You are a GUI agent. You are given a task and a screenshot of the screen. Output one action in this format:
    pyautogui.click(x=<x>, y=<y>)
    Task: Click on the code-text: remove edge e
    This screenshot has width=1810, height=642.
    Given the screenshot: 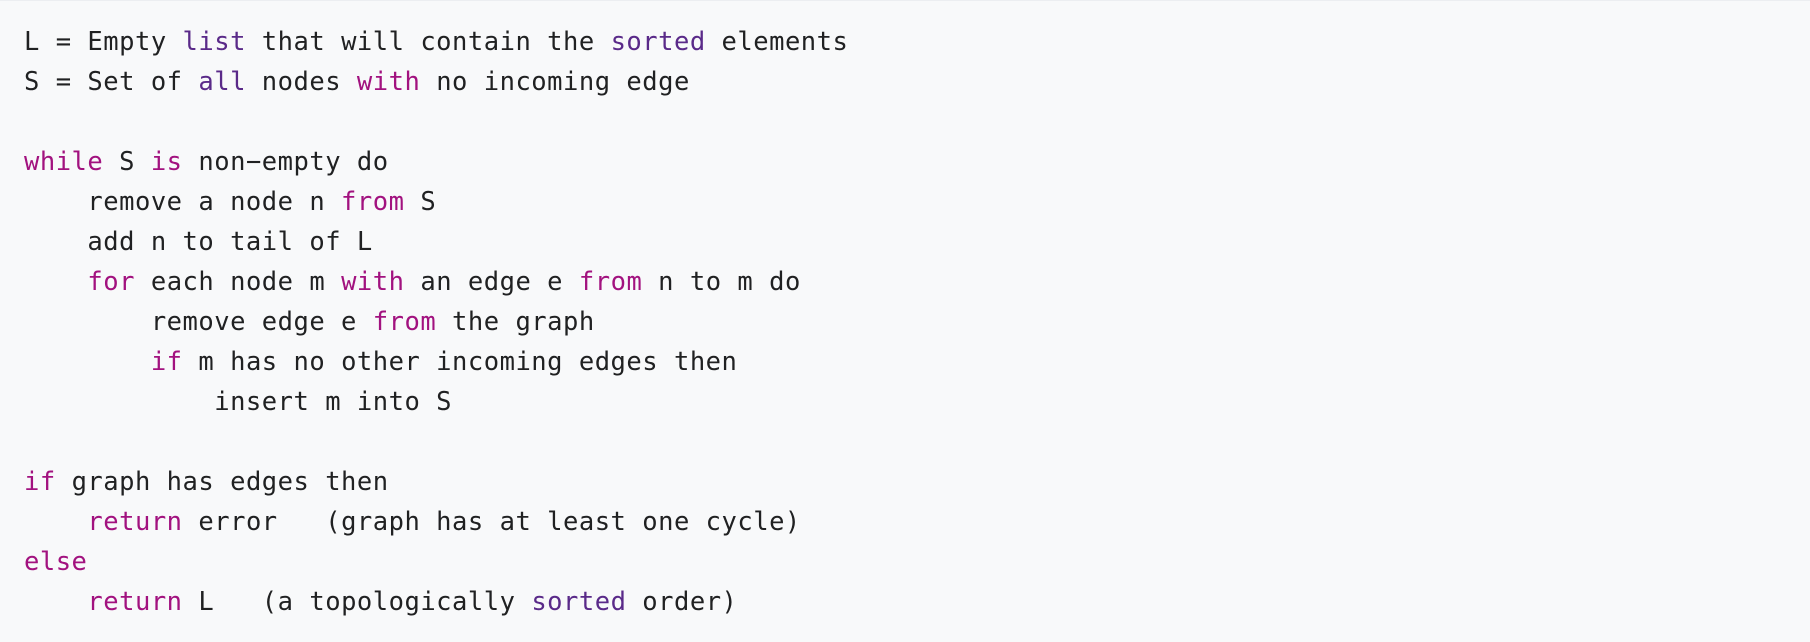 What is the action you would take?
    pyautogui.click(x=198, y=322)
    